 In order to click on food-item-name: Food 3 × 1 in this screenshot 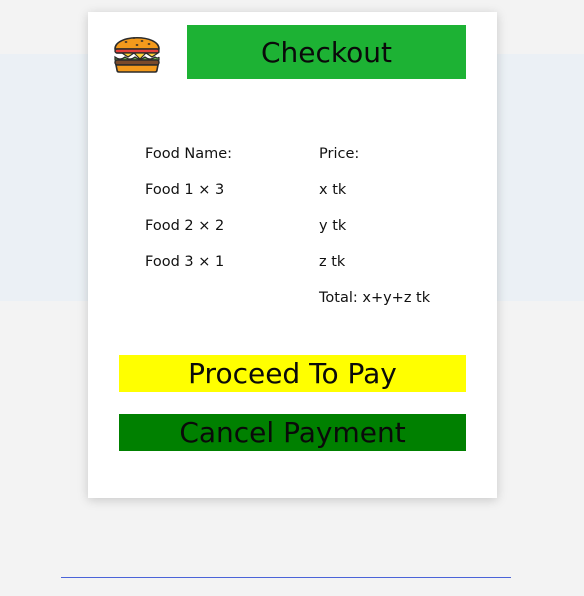, I will do `click(185, 262)`.